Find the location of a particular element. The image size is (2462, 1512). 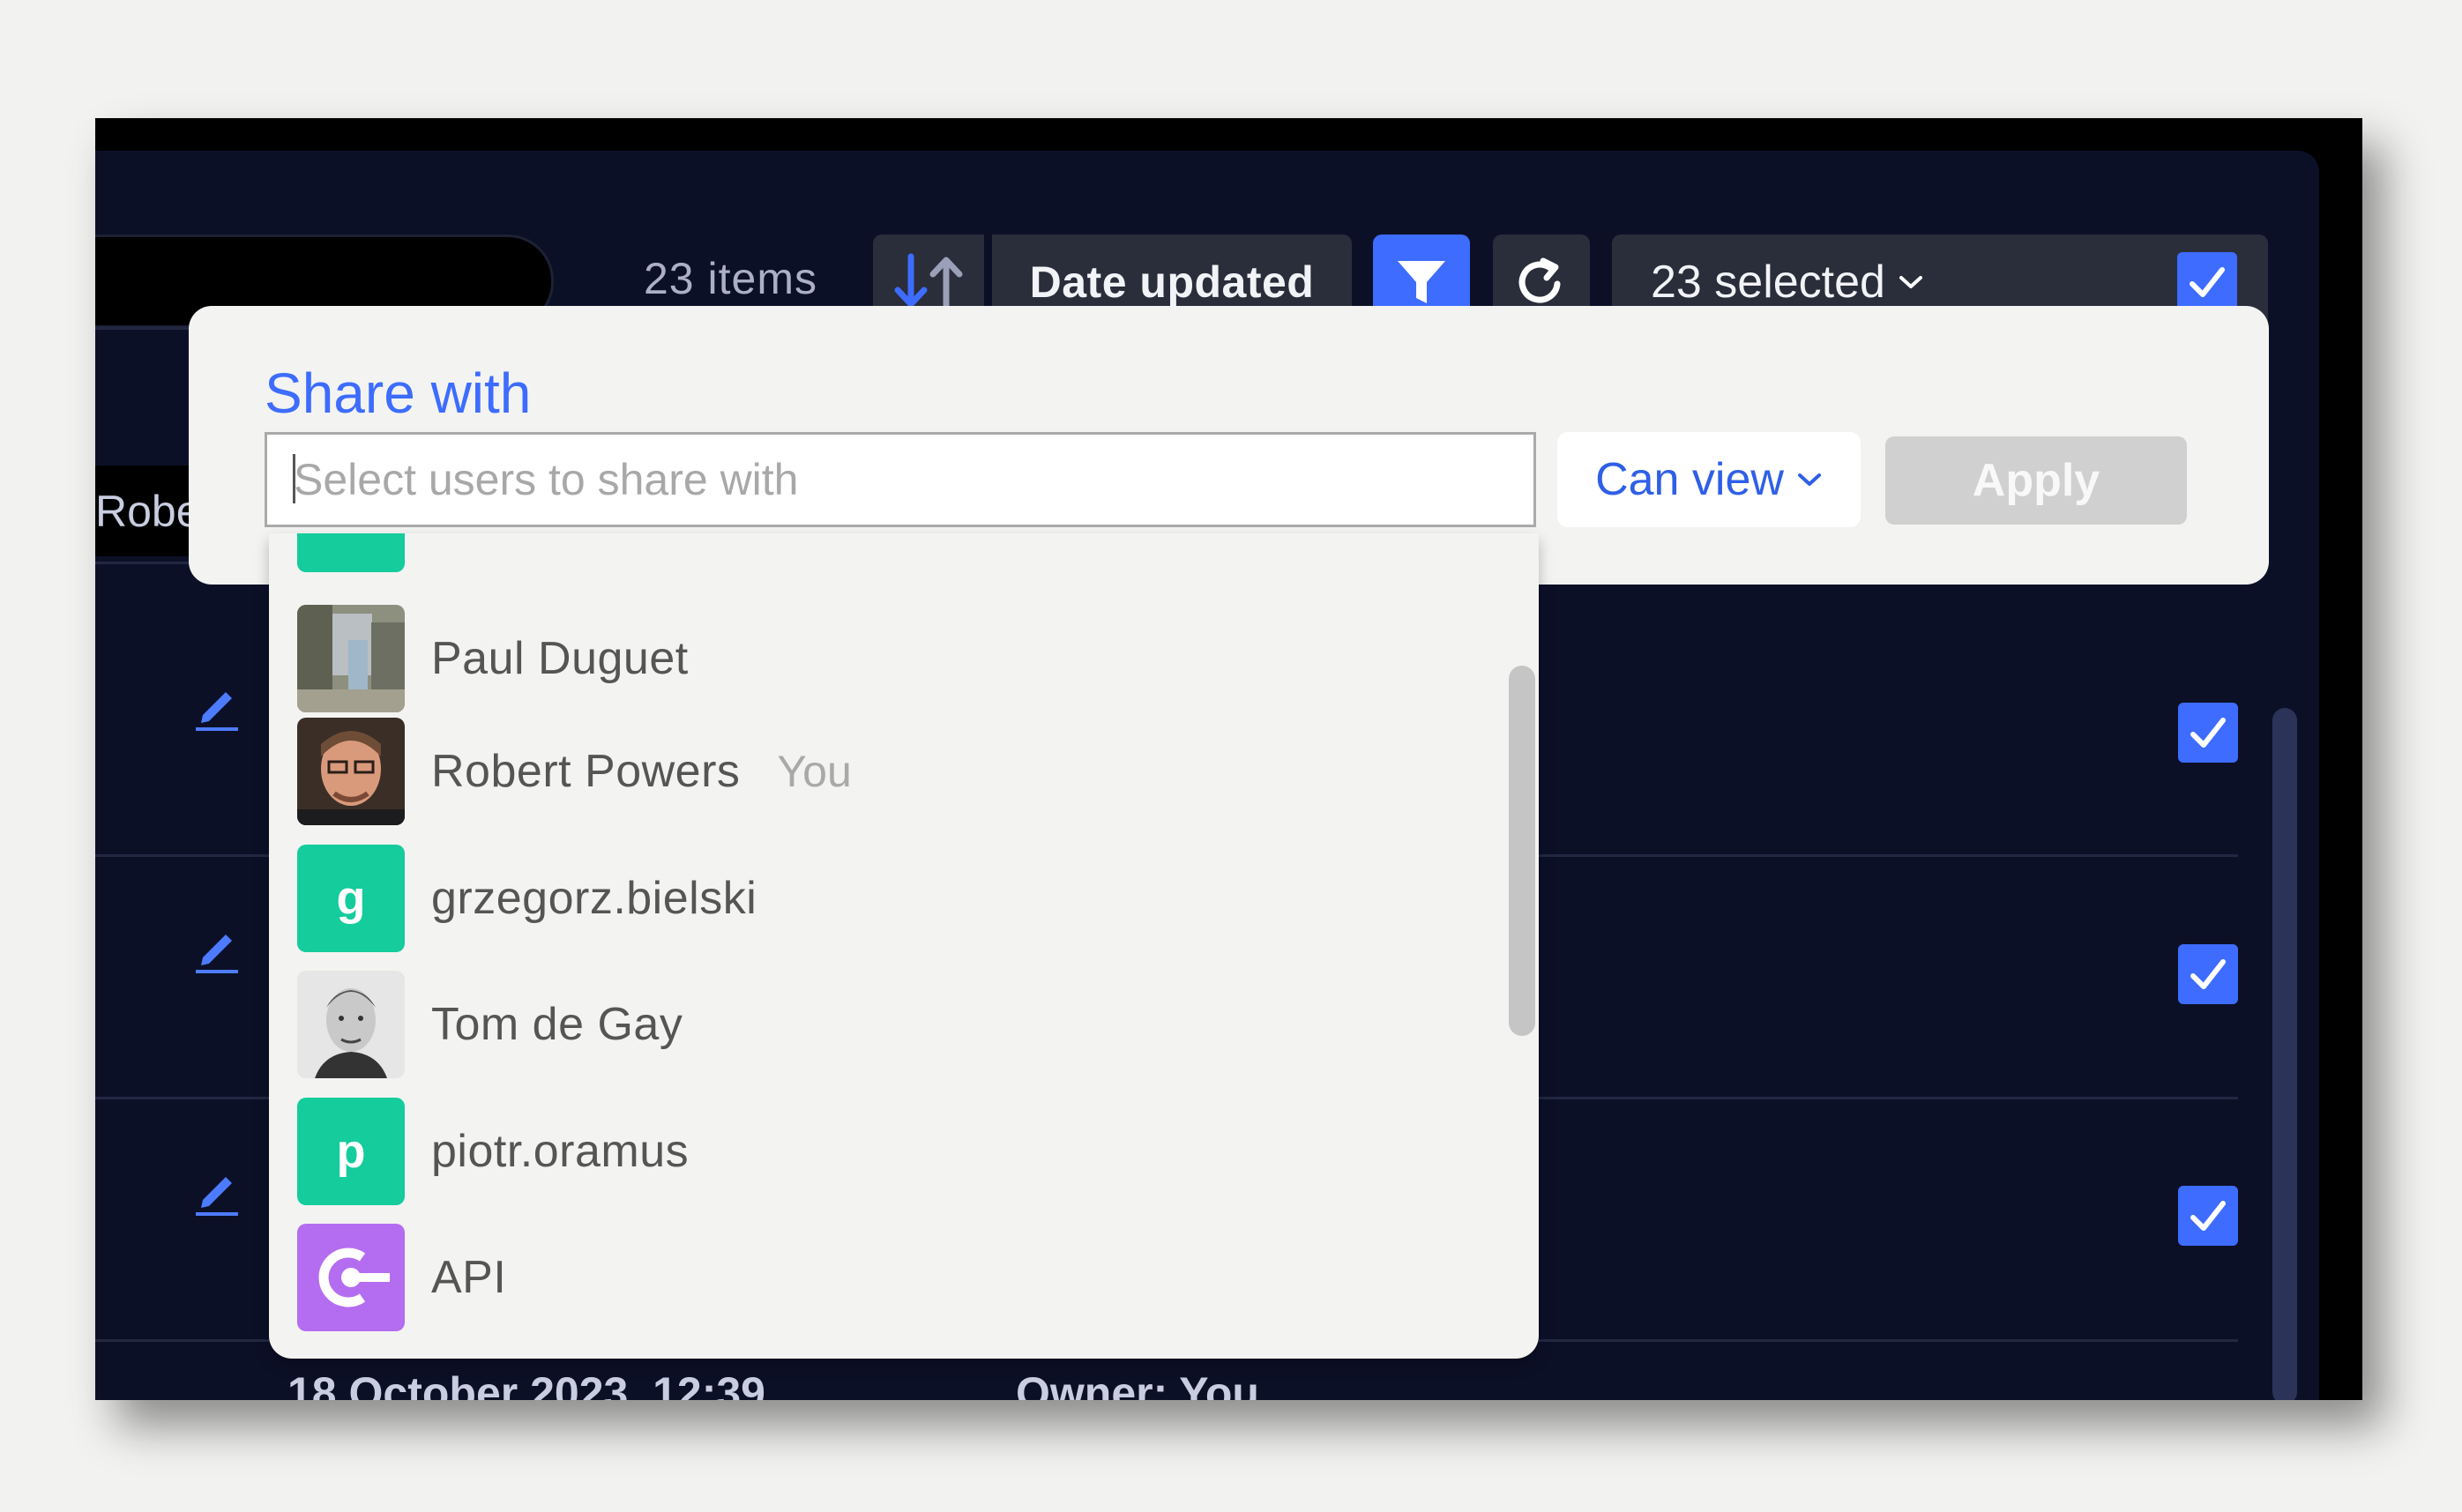

user-option-api: API is located at coordinates (870, 1277).